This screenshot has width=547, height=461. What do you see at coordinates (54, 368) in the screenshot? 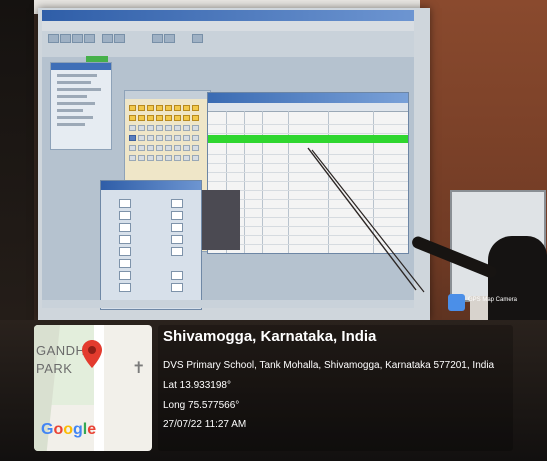
I see `map-label: PARK` at bounding box center [54, 368].